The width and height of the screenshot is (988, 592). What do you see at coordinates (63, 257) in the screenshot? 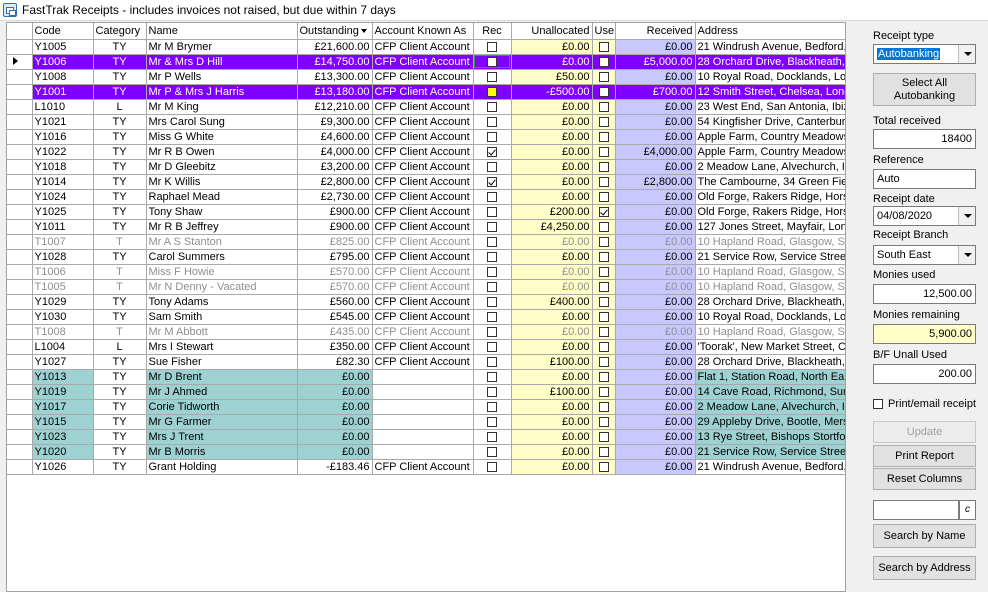
I see `cell-code: Y1028` at bounding box center [63, 257].